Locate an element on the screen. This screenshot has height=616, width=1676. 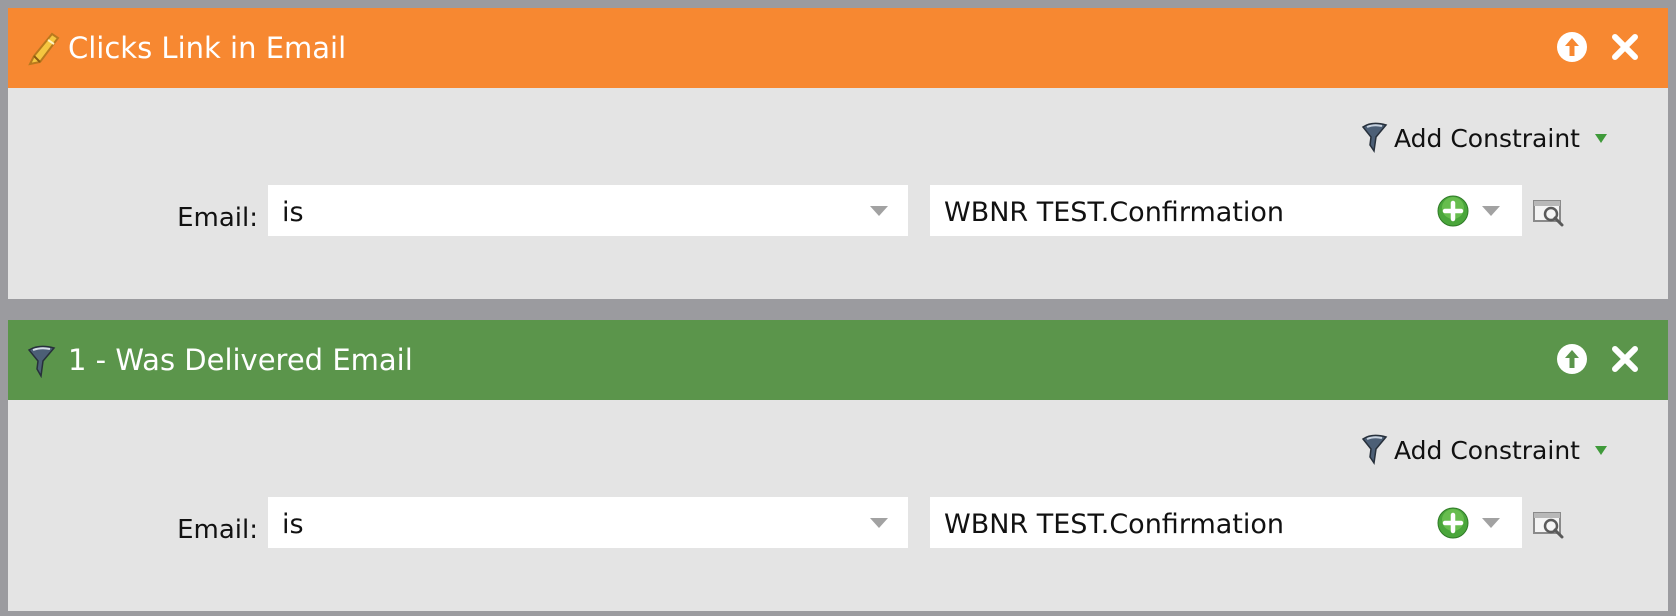
trigger-title: Clicks Link in Email is located at coordinates (207, 48).